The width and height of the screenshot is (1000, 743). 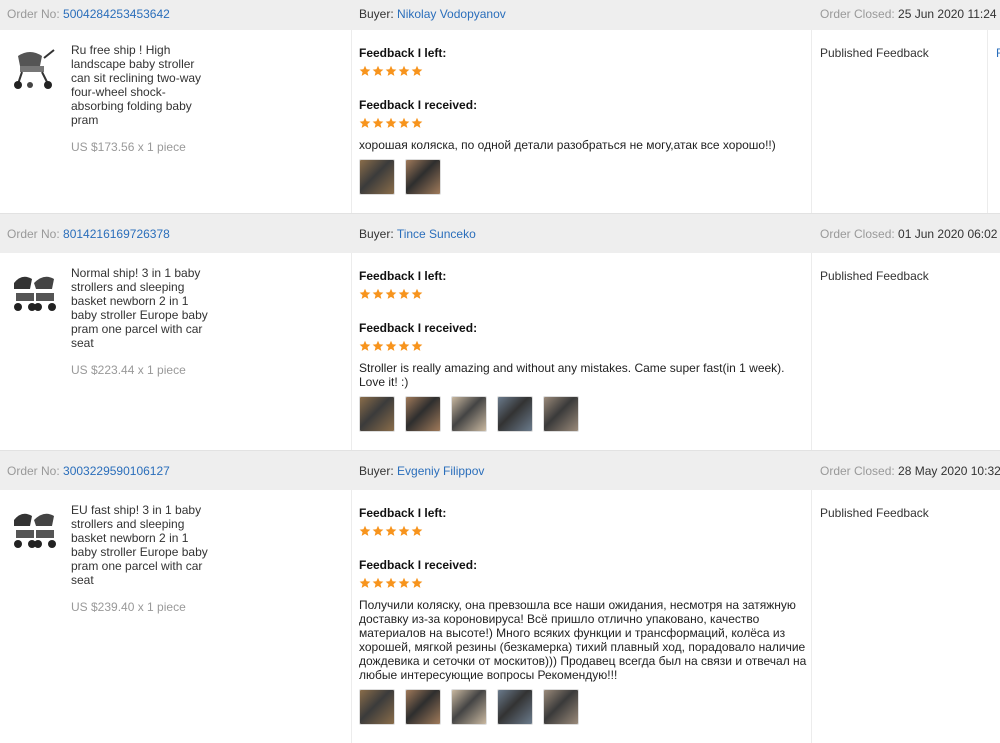 I want to click on product-price: US $239.40 x 1 piece, so click(x=128, y=607).